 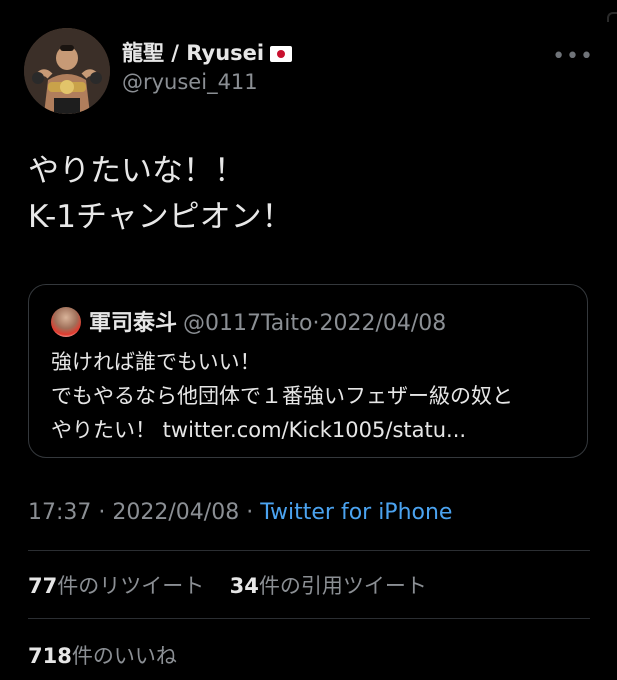 I want to click on tweet-text: やりたいな！！ K-1チャンピオン！, so click(x=160, y=194).